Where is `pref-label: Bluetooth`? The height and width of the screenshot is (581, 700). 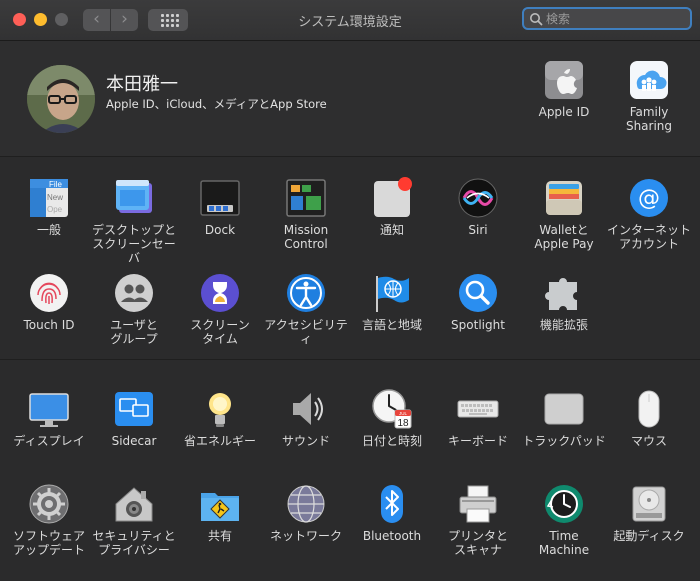
pref-label: Bluetooth is located at coordinates (392, 536).